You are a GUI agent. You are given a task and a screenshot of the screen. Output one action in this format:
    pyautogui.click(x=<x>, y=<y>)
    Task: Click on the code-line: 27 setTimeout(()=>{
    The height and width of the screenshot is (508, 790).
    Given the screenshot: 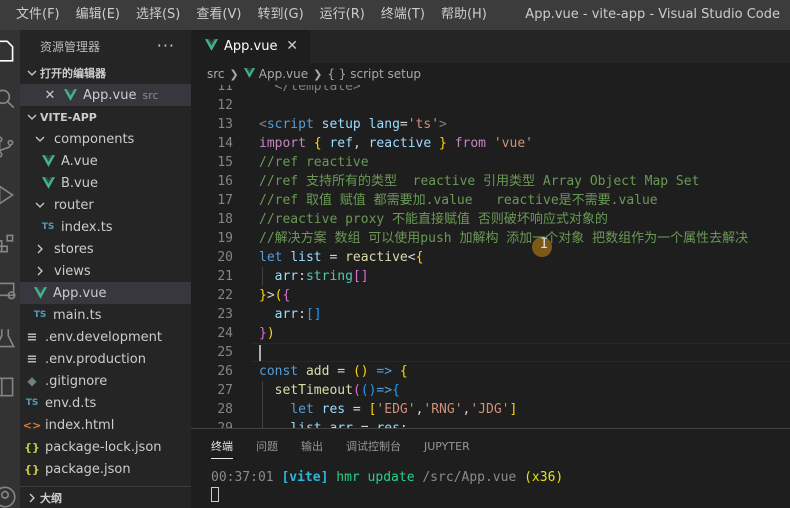 What is the action you would take?
    pyautogui.click(x=490, y=390)
    